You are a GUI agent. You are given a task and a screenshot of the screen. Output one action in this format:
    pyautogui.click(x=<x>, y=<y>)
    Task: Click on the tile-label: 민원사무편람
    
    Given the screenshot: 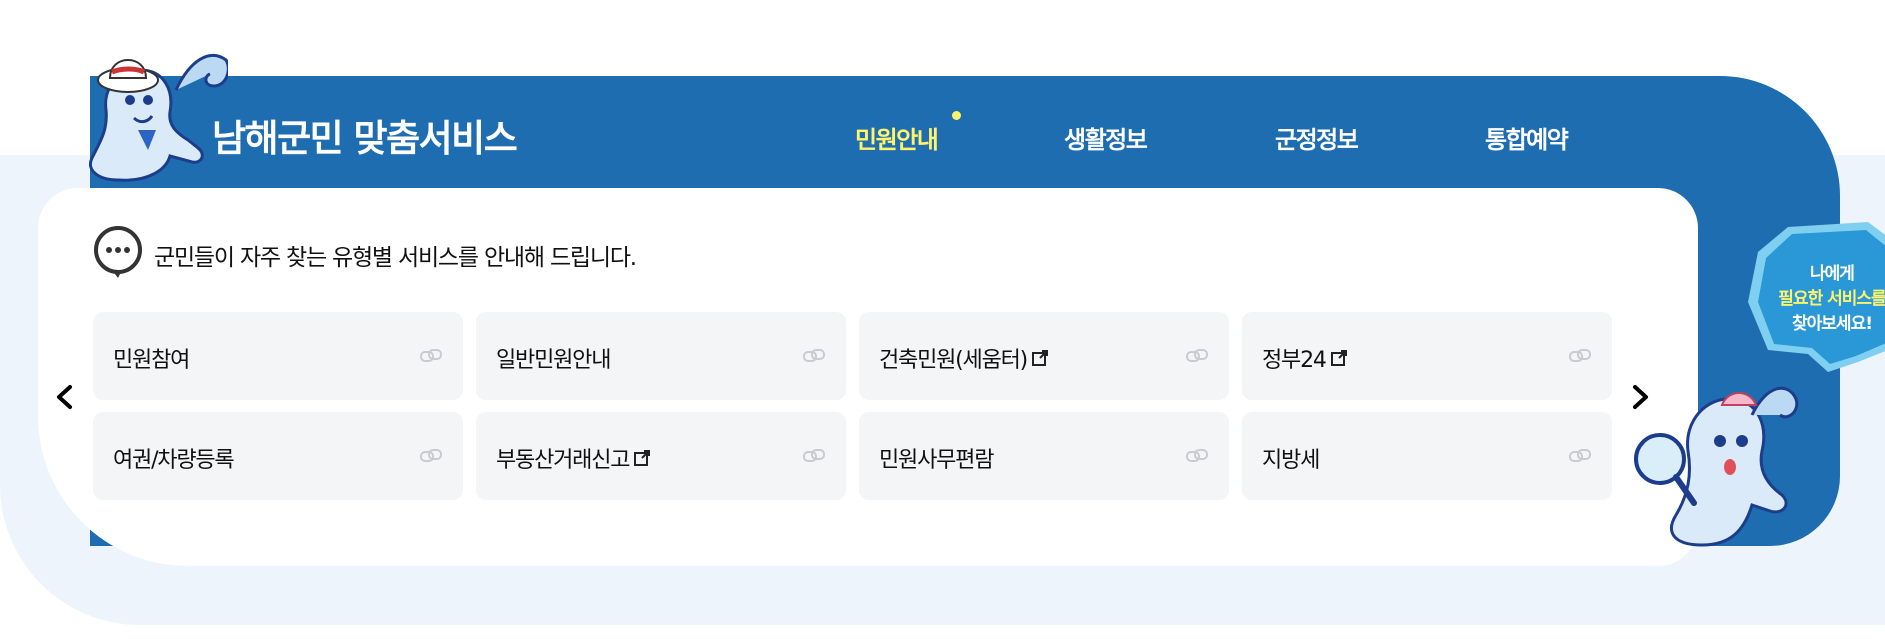 What is the action you would take?
    pyautogui.click(x=936, y=460)
    